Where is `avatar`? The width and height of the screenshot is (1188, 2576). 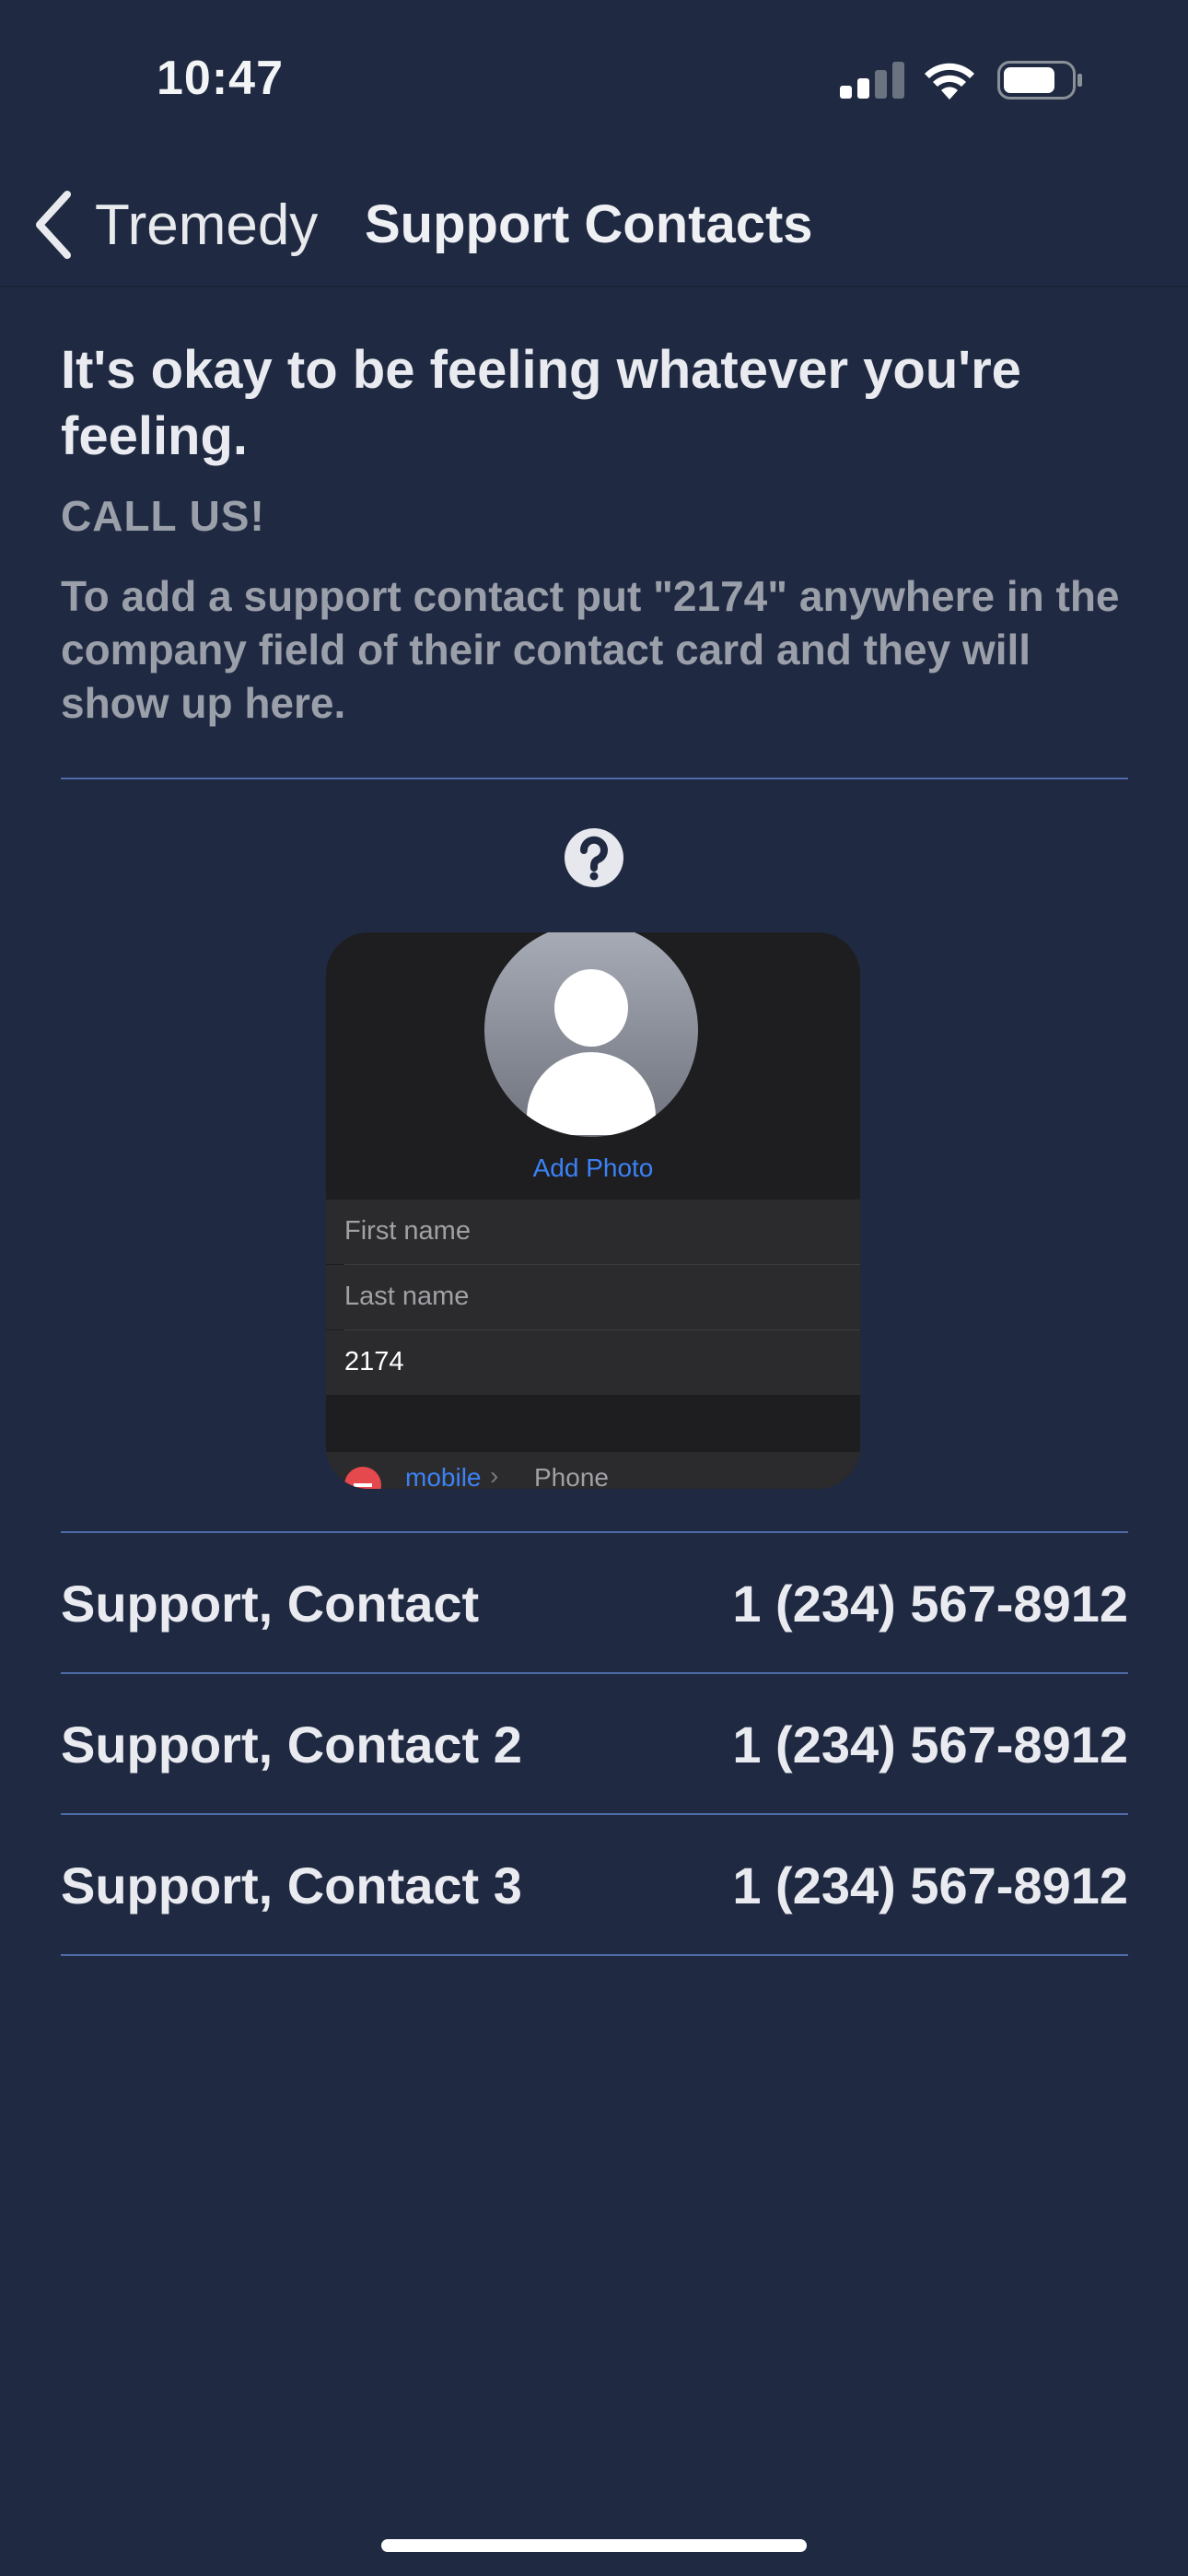 avatar is located at coordinates (591, 1034).